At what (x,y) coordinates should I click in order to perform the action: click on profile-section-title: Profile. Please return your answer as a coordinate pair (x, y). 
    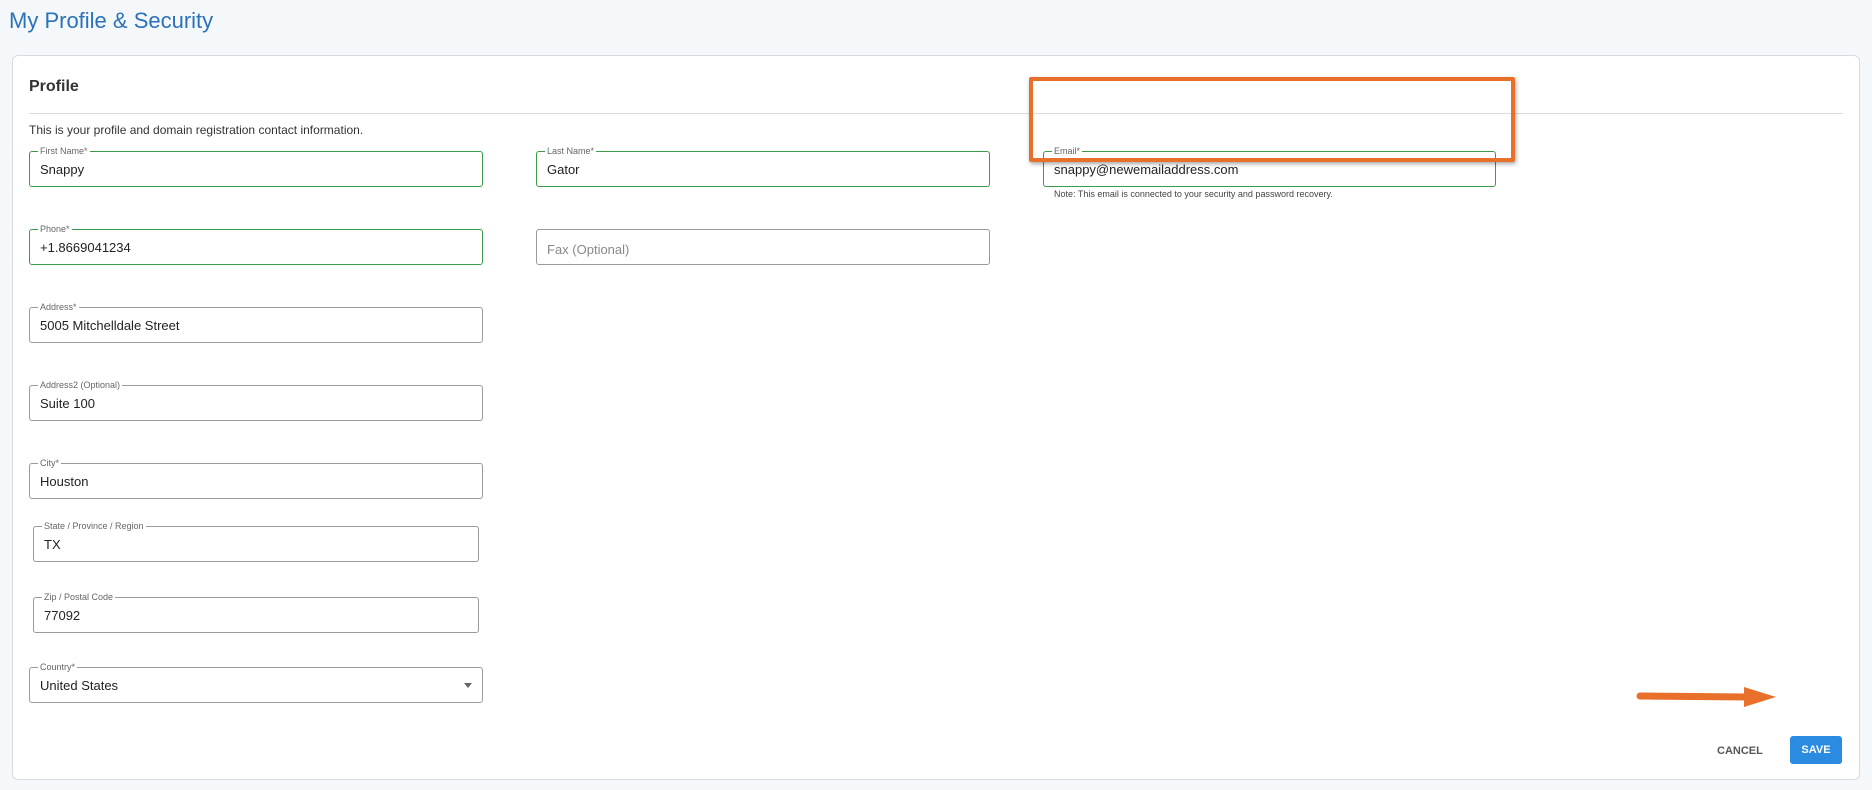
    Looking at the image, I should click on (54, 86).